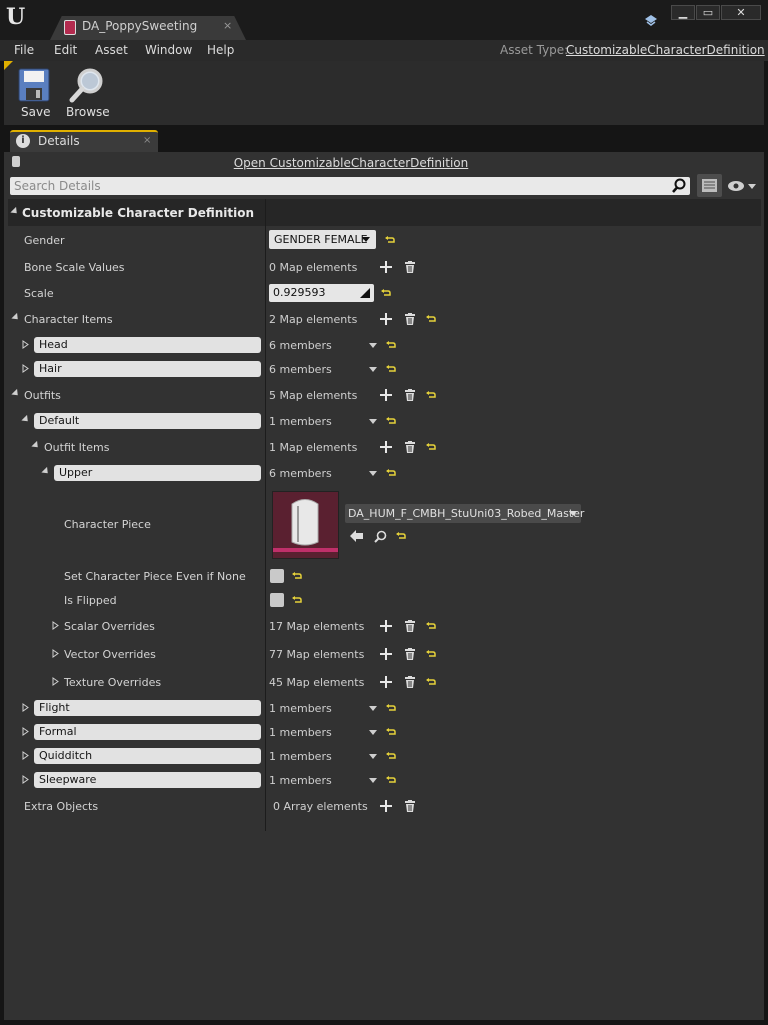 The height and width of the screenshot is (1025, 768). Describe the element at coordinates (464, 513) in the screenshot. I see `character-piece-dropdown: DA_HUM_F_CMBH_StuUni03_Robed_Master` at that location.